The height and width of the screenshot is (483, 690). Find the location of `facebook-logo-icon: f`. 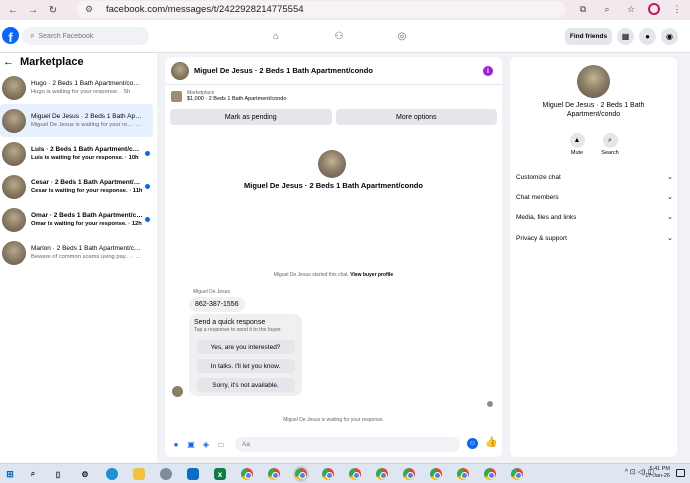

facebook-logo-icon: f is located at coordinates (10, 35).